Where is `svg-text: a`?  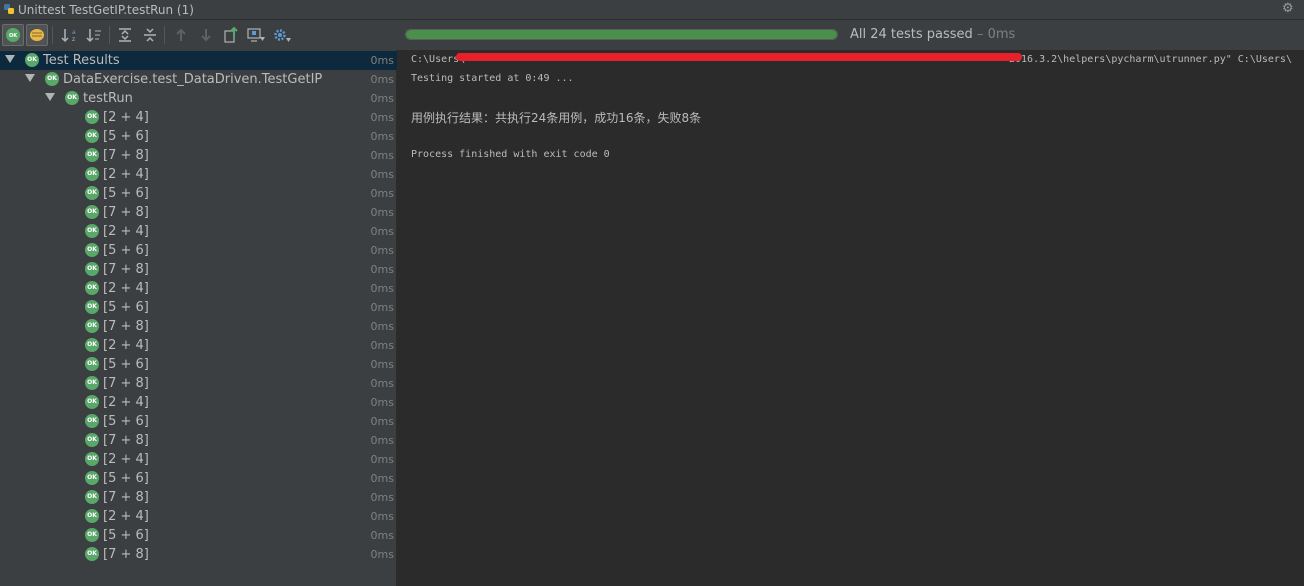 svg-text: a is located at coordinates (74, 32).